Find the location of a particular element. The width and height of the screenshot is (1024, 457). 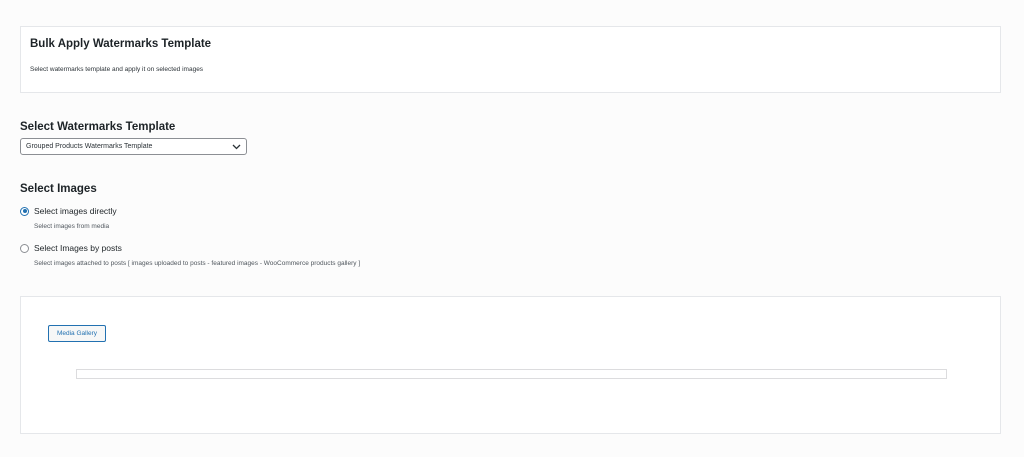

template-select: Grouped Products Watermarks Template is located at coordinates (133, 146).